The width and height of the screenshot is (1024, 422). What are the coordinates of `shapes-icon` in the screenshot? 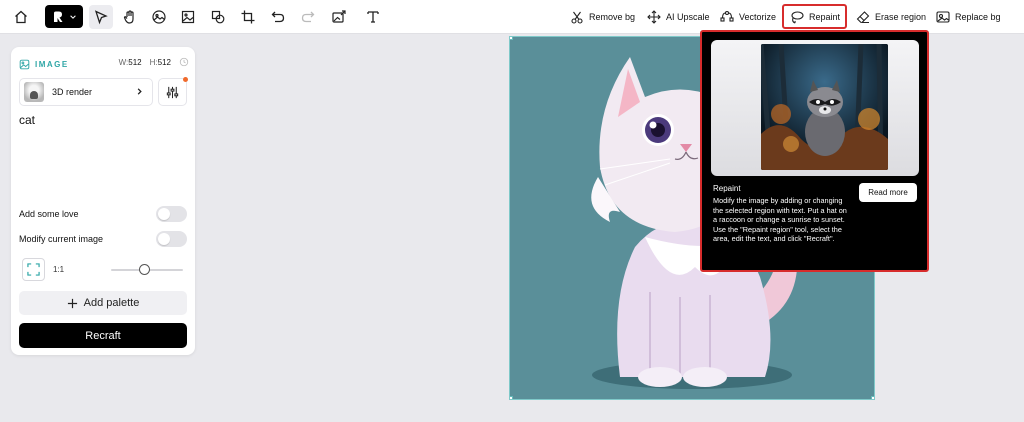 It's located at (218, 17).